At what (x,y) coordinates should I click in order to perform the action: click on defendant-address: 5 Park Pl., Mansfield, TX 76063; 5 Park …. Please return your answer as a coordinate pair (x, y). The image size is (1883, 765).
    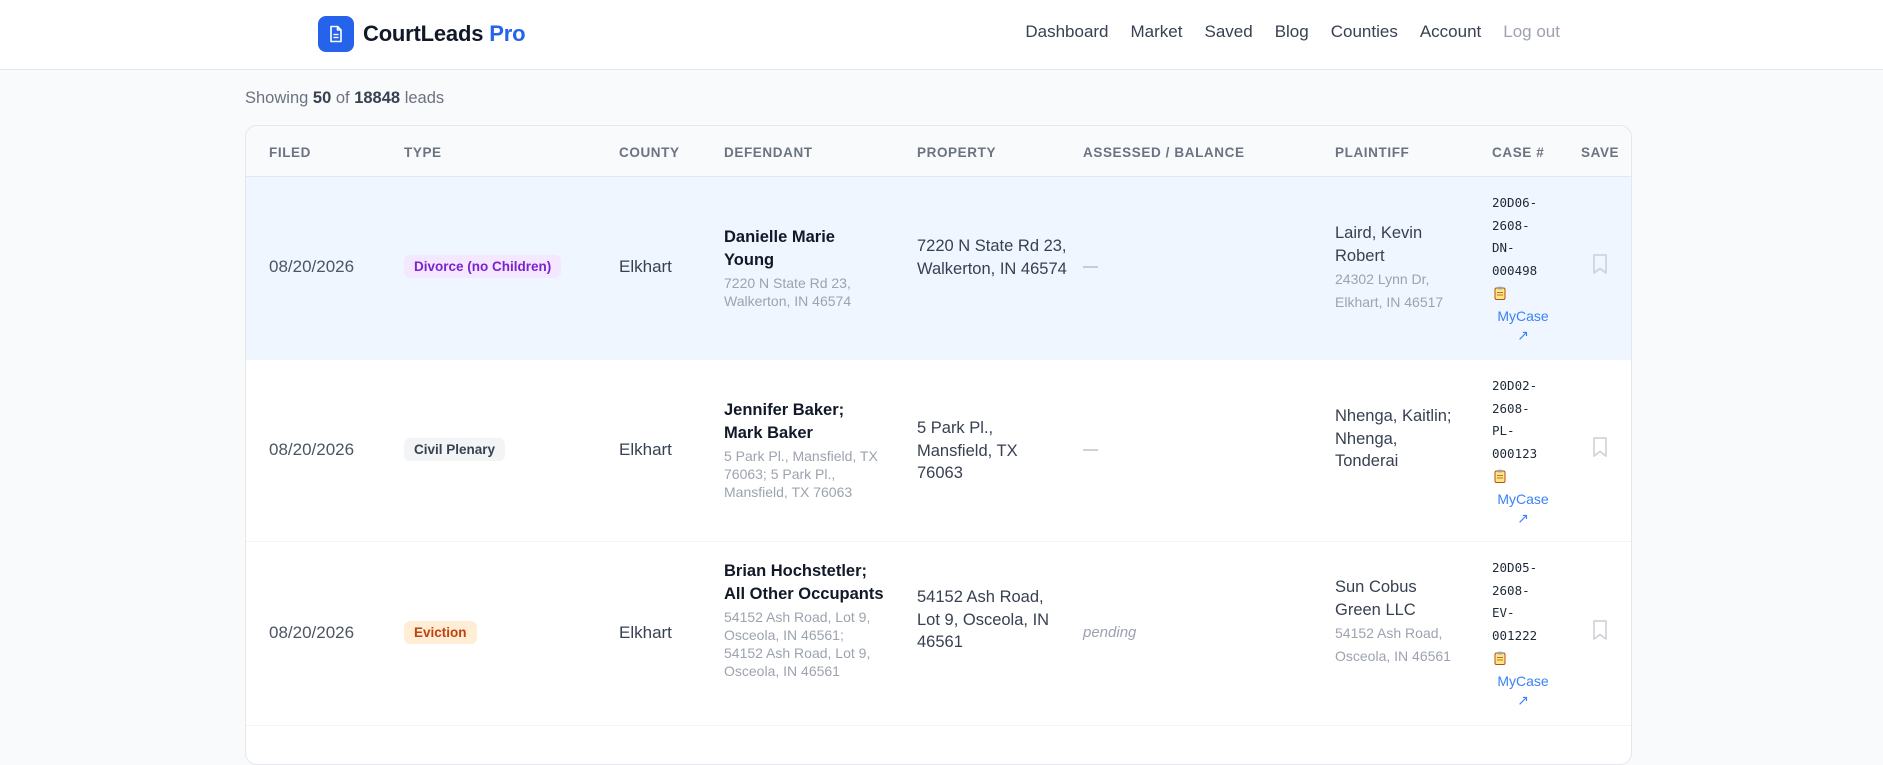
    Looking at the image, I should click on (801, 474).